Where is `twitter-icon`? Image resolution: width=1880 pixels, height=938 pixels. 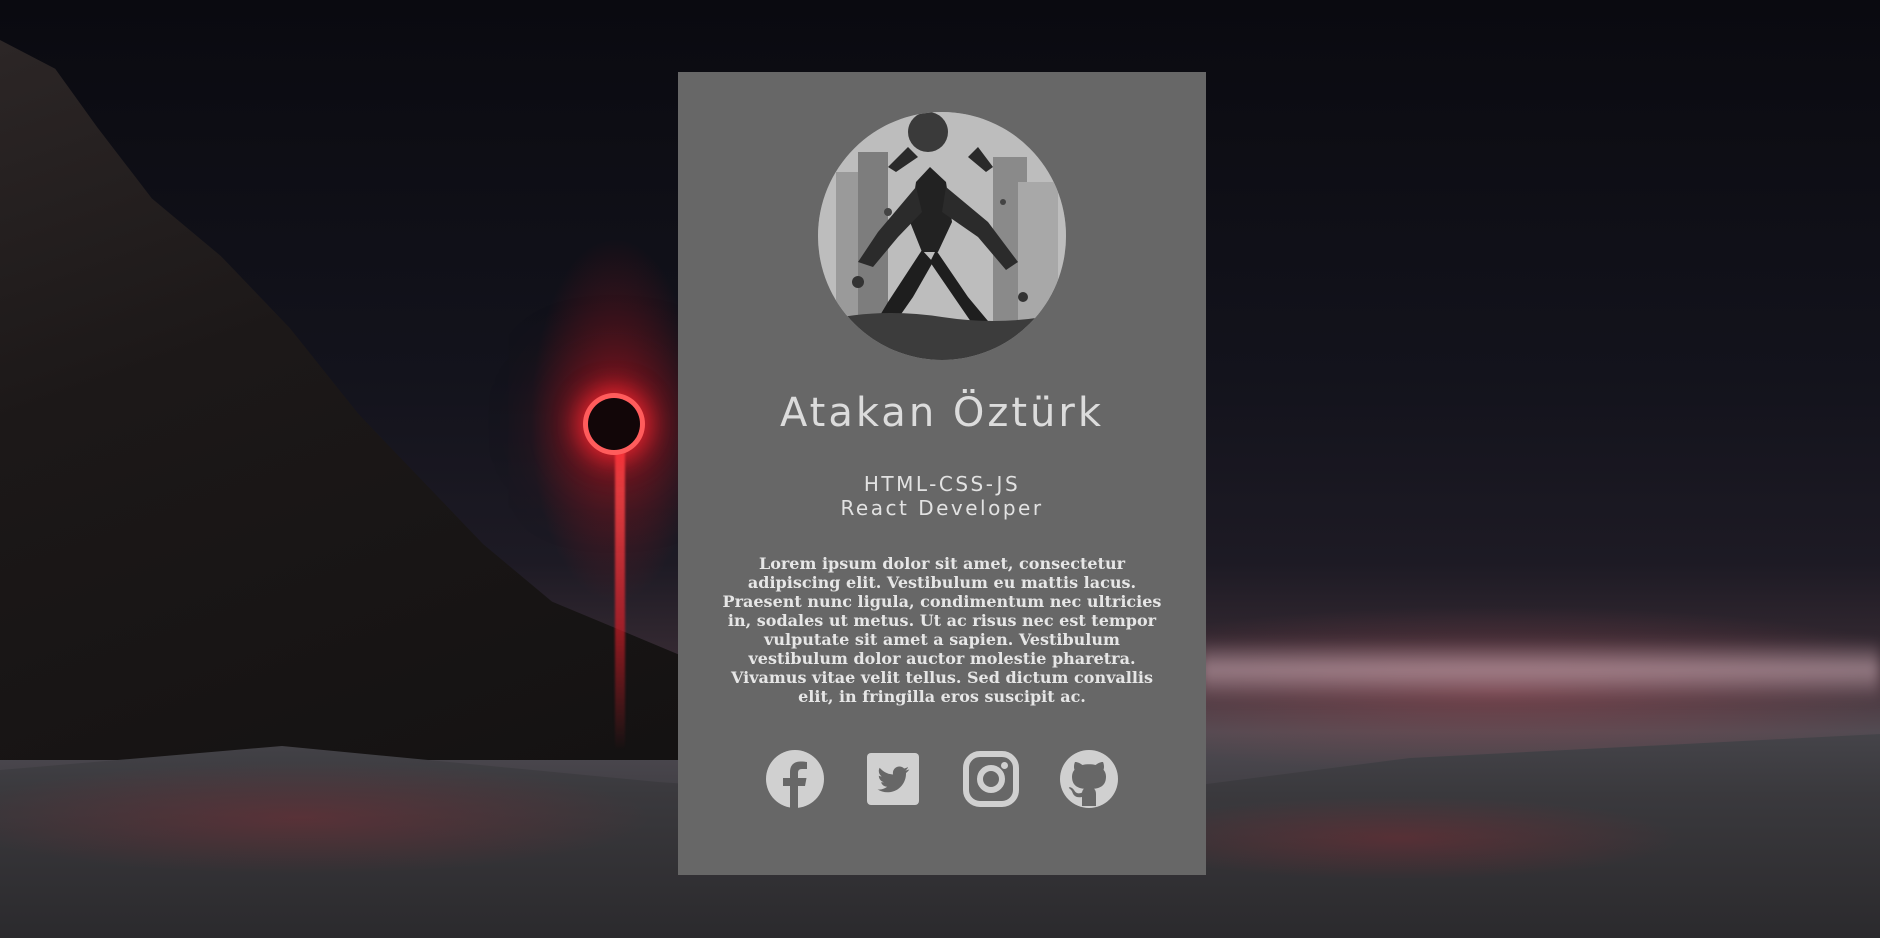 twitter-icon is located at coordinates (893, 779).